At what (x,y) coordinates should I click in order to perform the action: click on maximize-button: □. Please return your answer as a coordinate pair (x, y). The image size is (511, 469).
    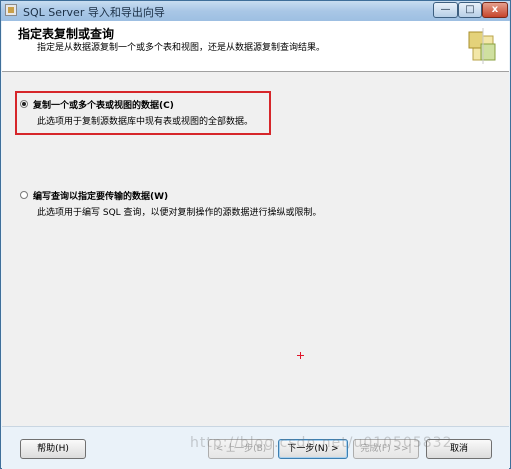
    Looking at the image, I should click on (470, 10).